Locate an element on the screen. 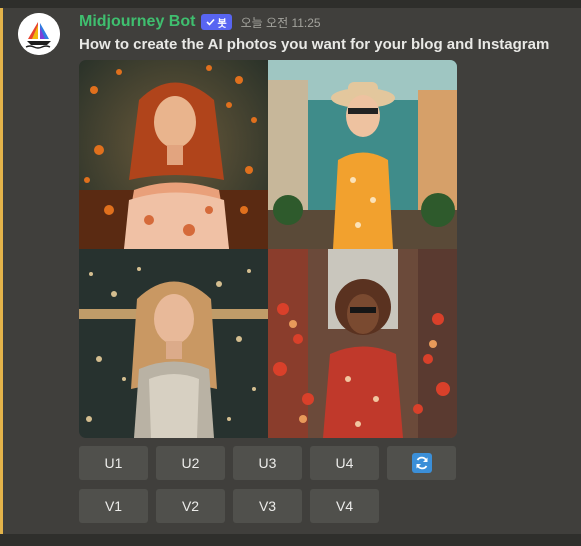 This screenshot has height=546, width=581. upscale-button-row: U1 U2 U3 U4 is located at coordinates (267, 463).